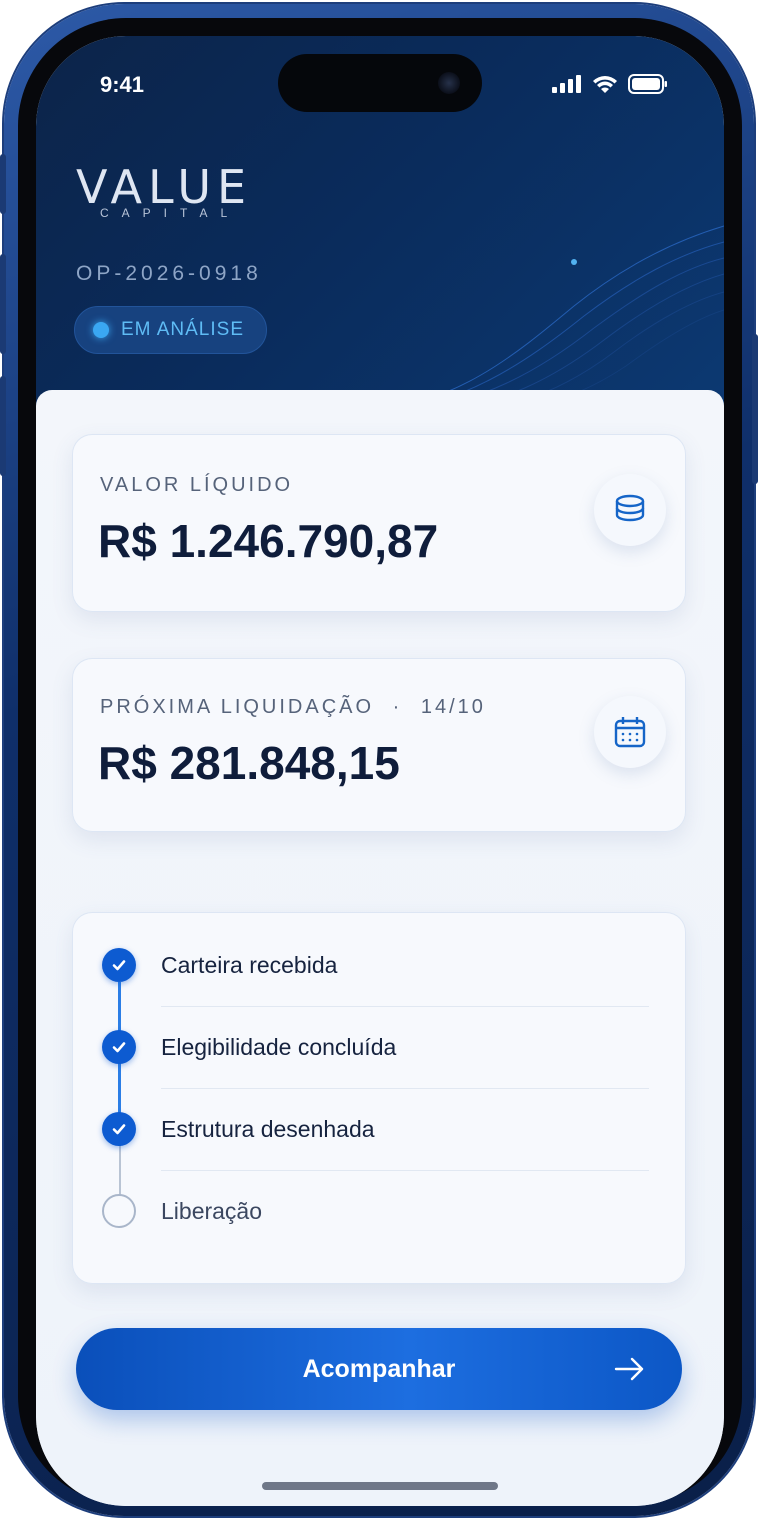 Image resolution: width=760 pixels, height=1522 pixels. What do you see at coordinates (379, 1211) in the screenshot?
I see `timeline-step: Liberação` at bounding box center [379, 1211].